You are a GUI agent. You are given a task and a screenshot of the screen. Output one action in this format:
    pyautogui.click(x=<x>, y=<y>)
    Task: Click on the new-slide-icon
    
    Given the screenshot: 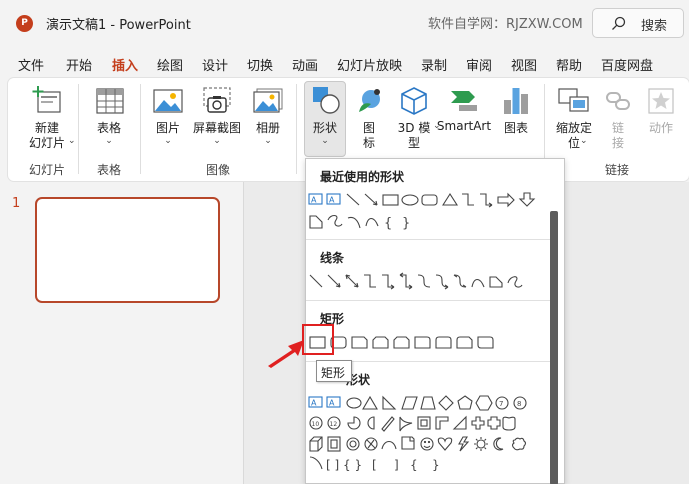 What is the action you would take?
    pyautogui.click(x=46, y=99)
    